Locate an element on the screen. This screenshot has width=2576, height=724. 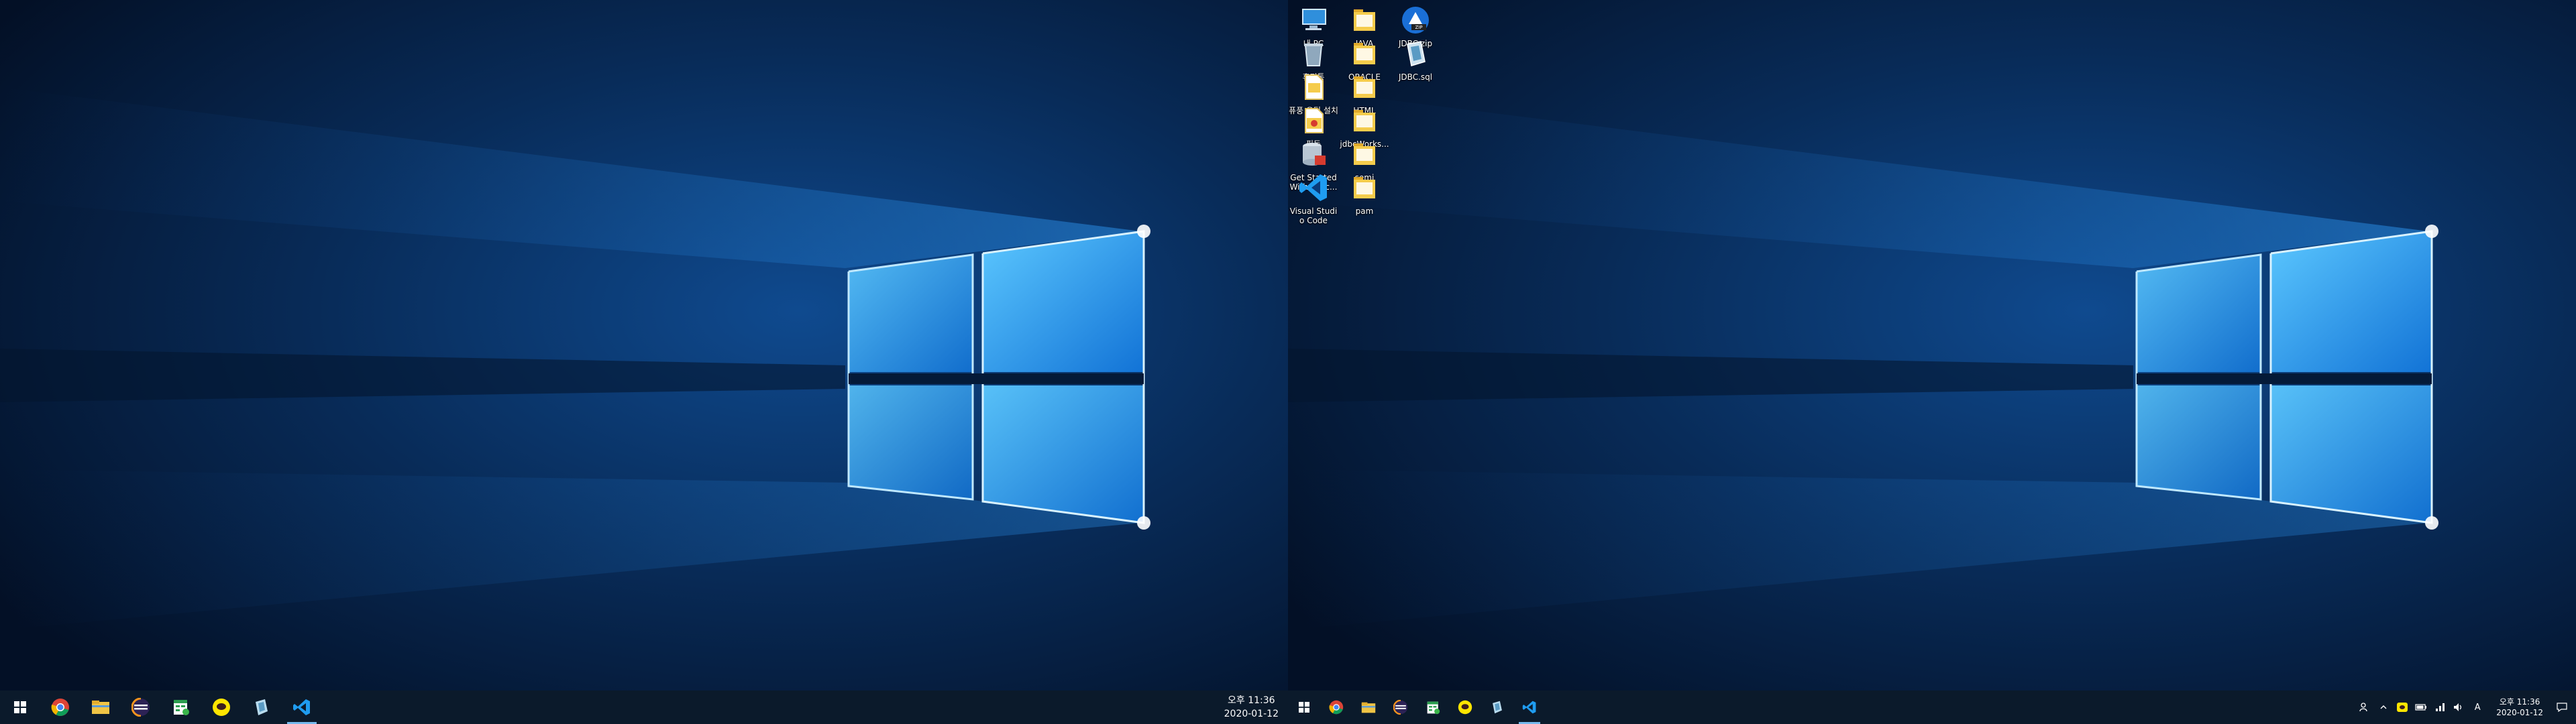
desktop-icon-pam-folder: pam is located at coordinates (1364, 198).